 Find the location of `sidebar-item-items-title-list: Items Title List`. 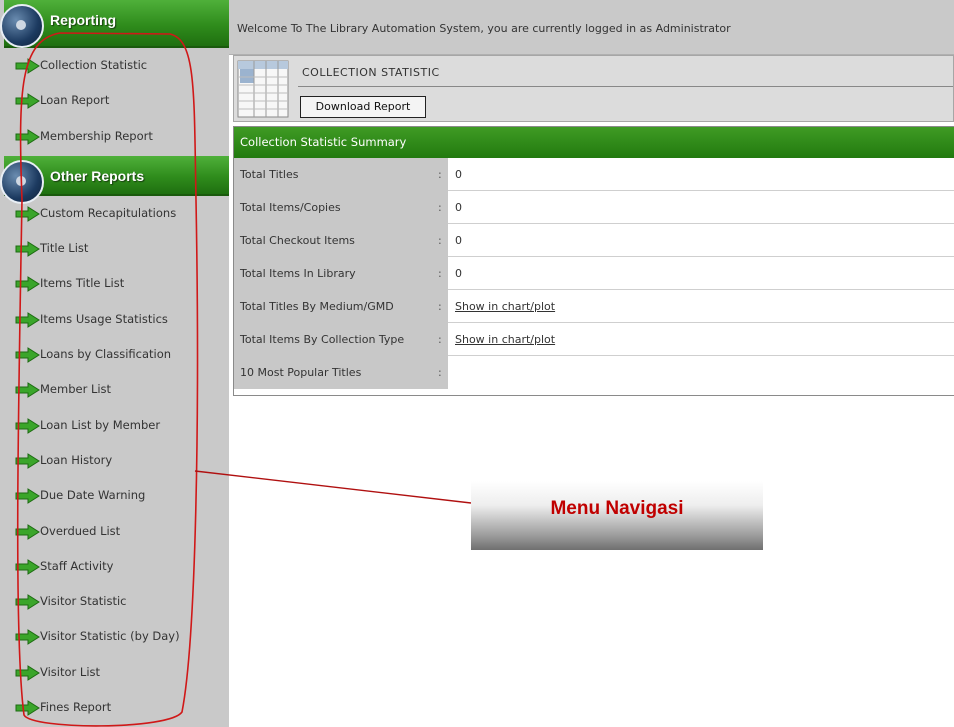

sidebar-item-items-title-list: Items Title List is located at coordinates (114, 283).